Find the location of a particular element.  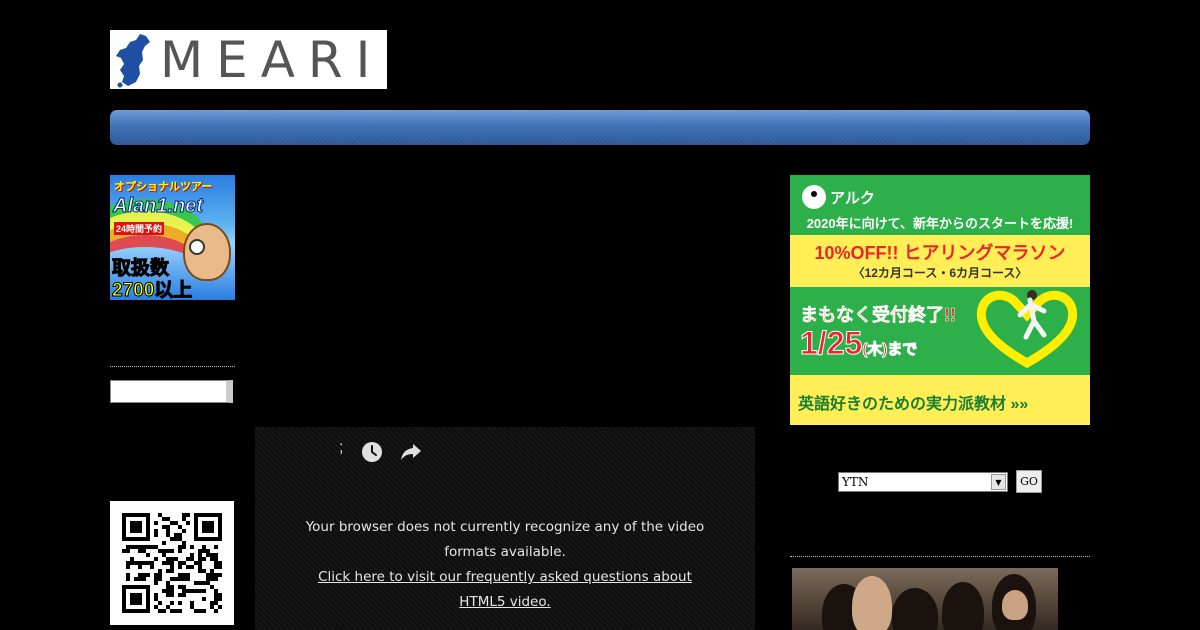

ad-brand: アルク is located at coordinates (852, 198).